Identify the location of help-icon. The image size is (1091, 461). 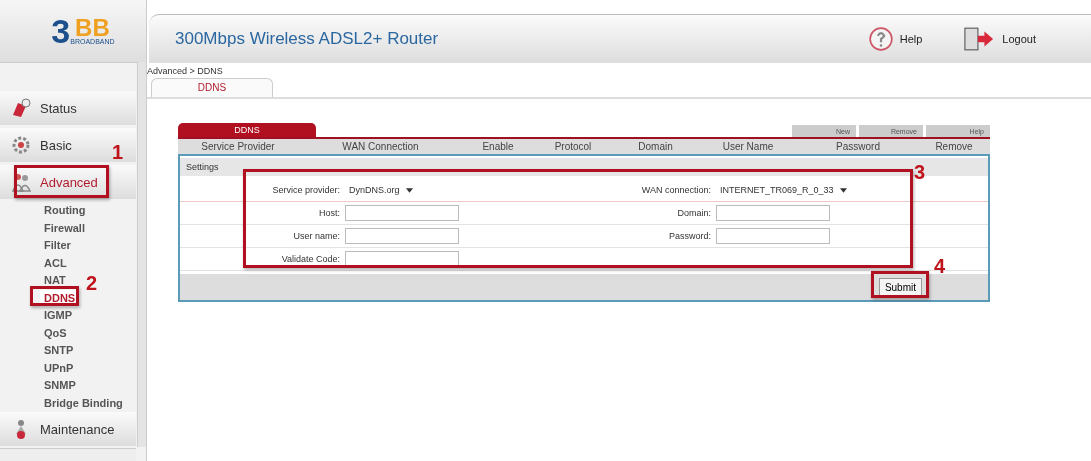
(880, 39).